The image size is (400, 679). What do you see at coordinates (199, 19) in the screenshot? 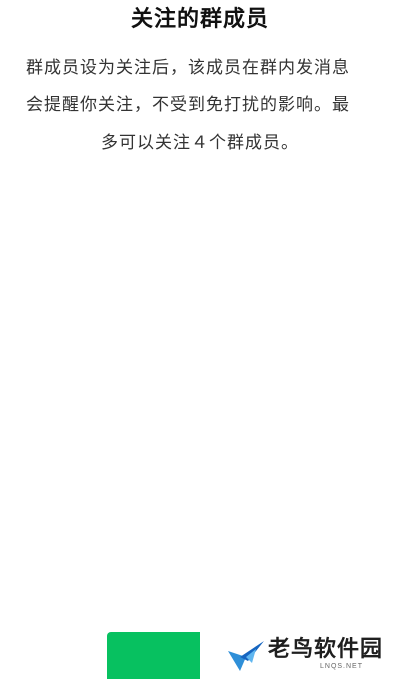
I see `dialog-title: 关注的群成员` at bounding box center [199, 19].